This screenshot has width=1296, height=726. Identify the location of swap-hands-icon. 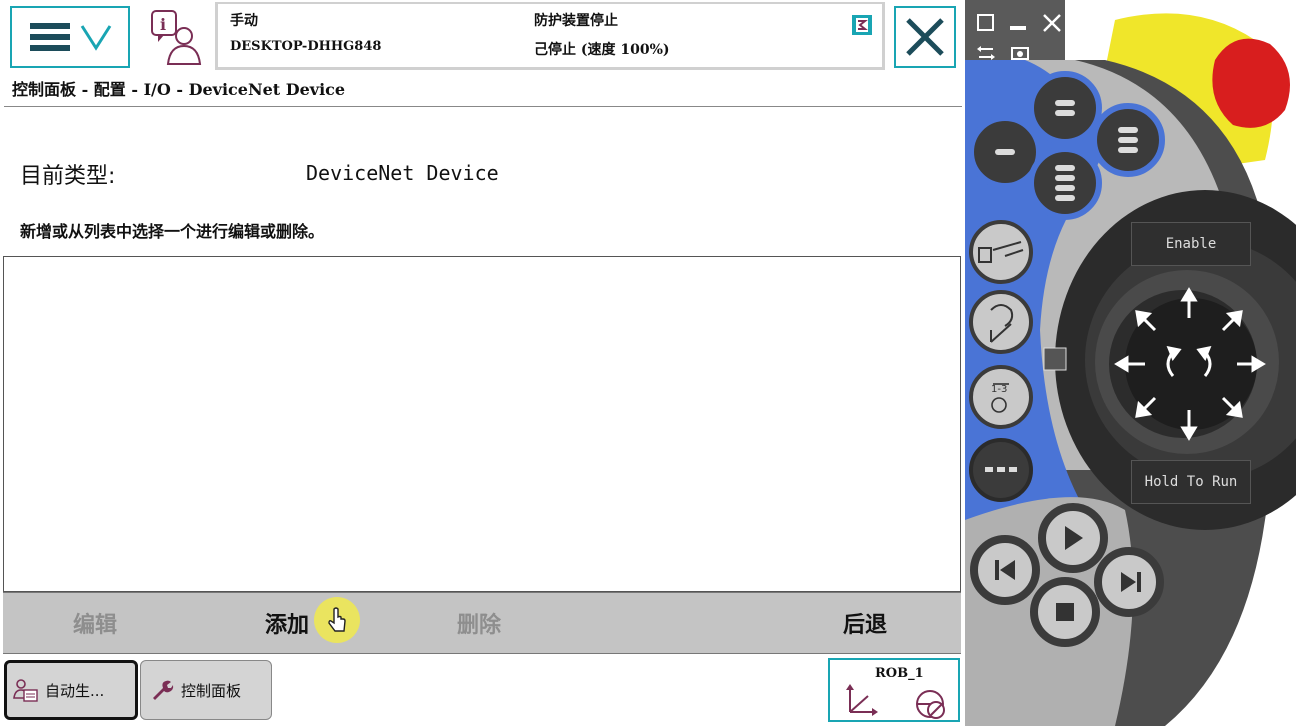
(986, 53).